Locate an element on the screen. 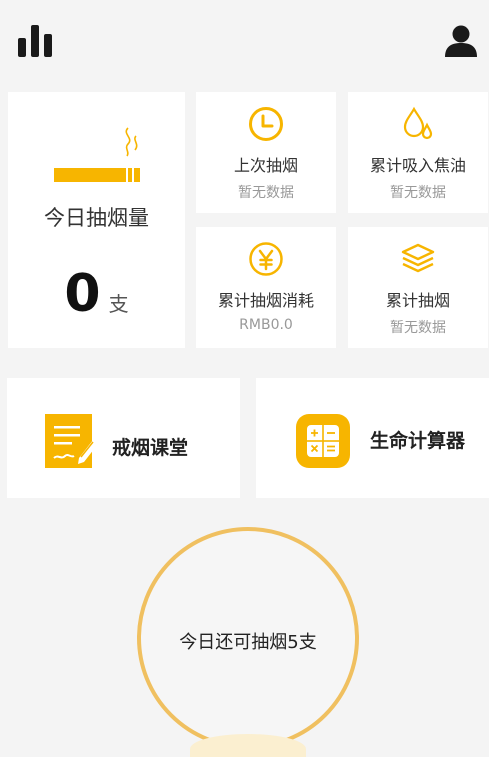 The width and height of the screenshot is (489, 757). user-icon is located at coordinates (461, 41).